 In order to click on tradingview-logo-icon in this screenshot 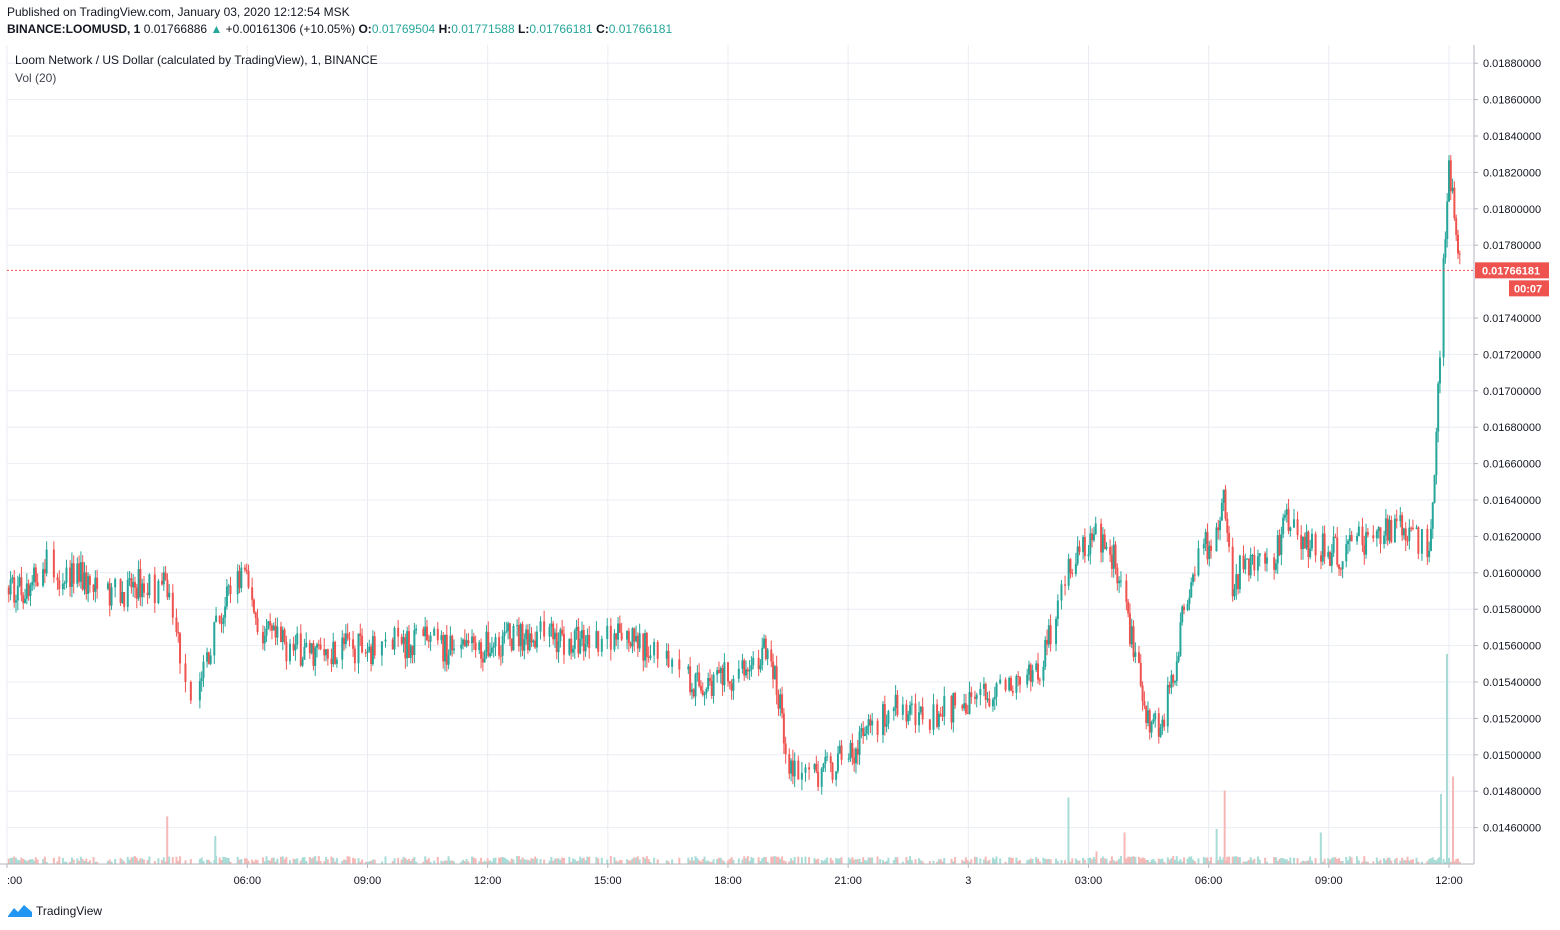, I will do `click(20, 911)`.